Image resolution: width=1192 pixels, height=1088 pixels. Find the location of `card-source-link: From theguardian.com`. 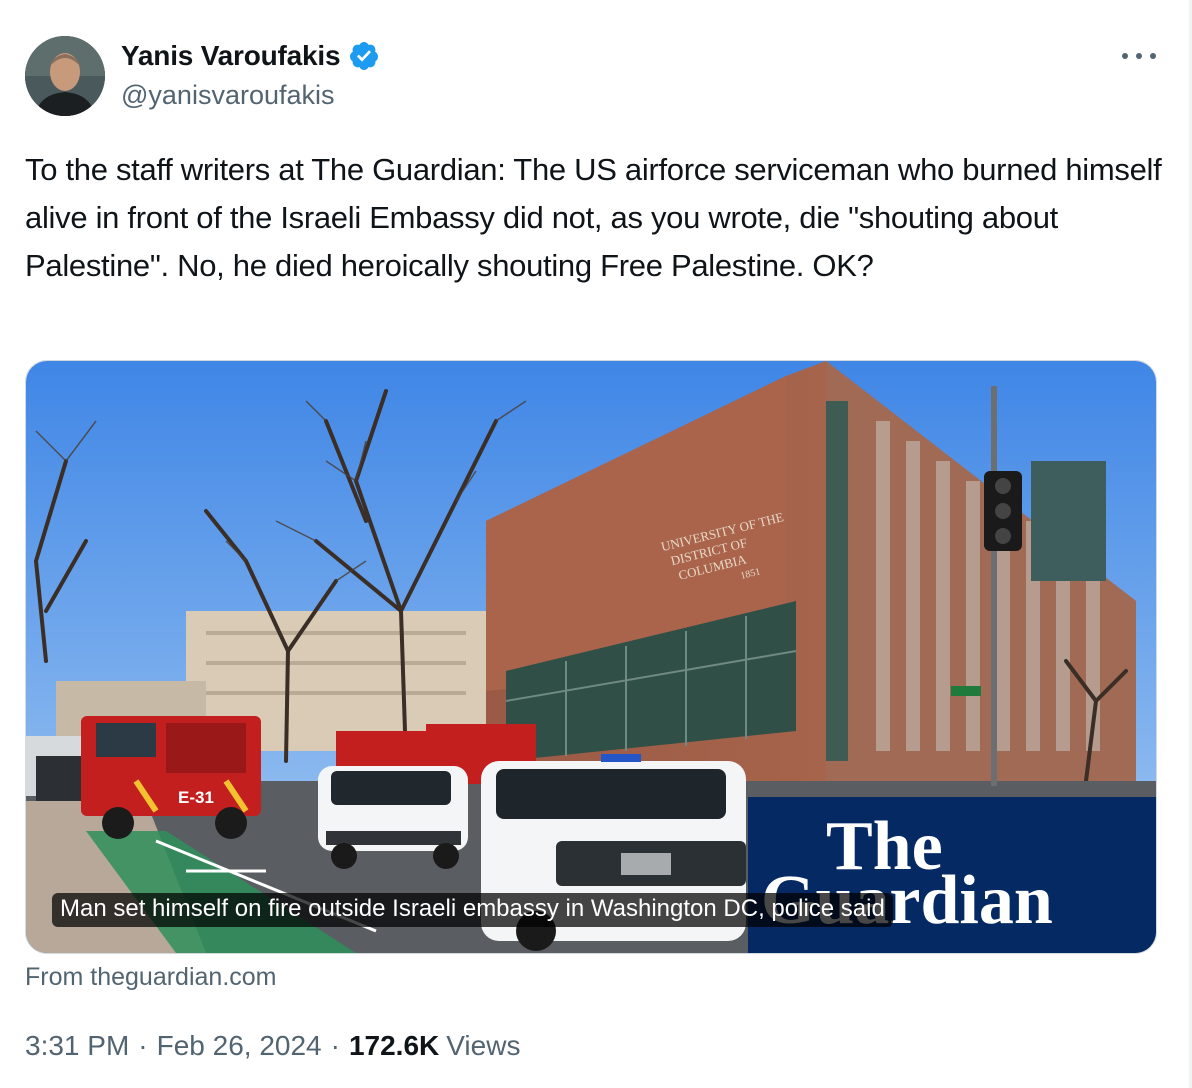

card-source-link: From theguardian.com is located at coordinates (151, 977).